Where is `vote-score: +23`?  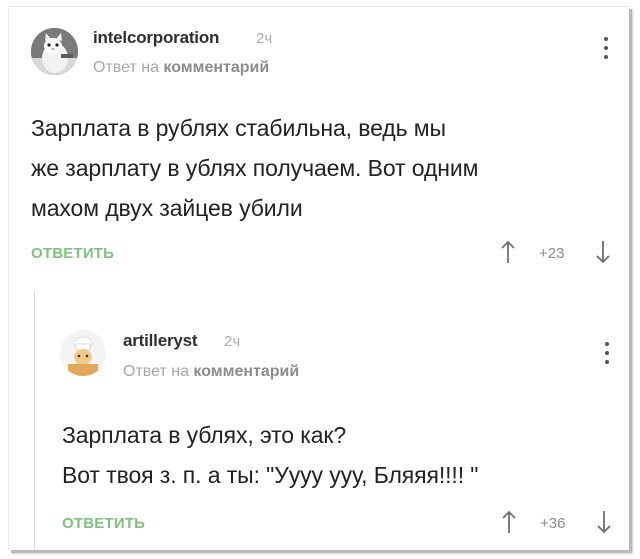
vote-score: +23 is located at coordinates (552, 253).